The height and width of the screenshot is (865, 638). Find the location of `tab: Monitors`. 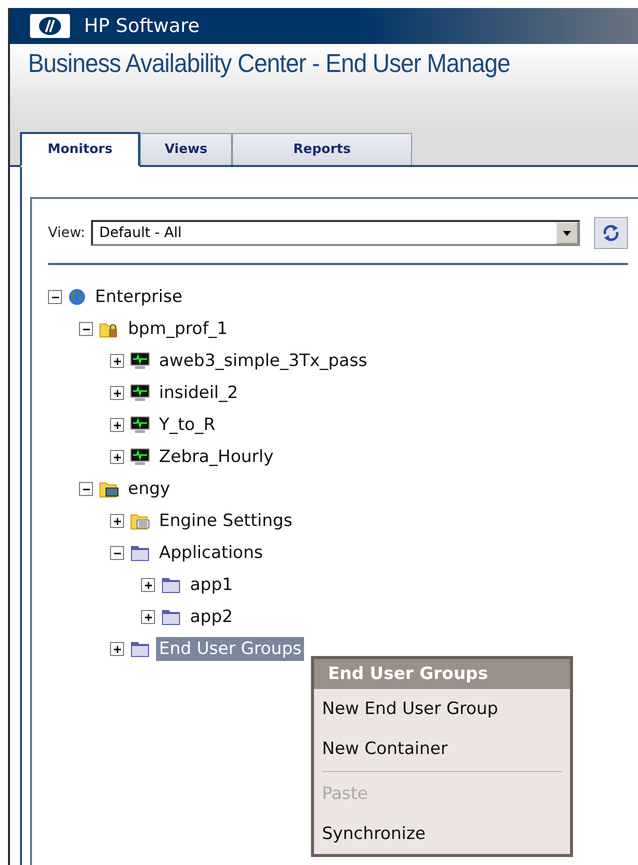

tab: Monitors is located at coordinates (80, 149).